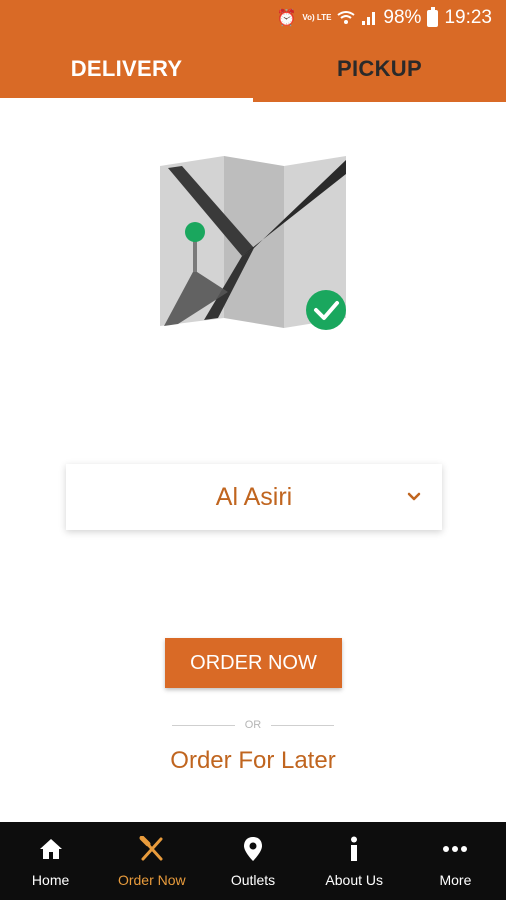 Image resolution: width=506 pixels, height=900 pixels. What do you see at coordinates (433, 16) in the screenshot?
I see `battery-icon` at bounding box center [433, 16].